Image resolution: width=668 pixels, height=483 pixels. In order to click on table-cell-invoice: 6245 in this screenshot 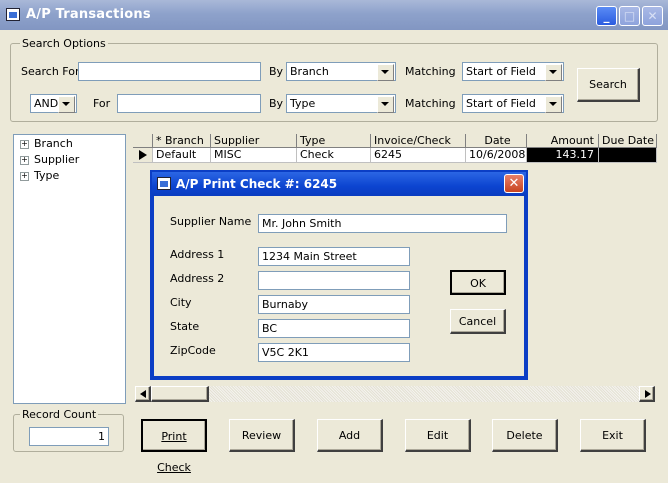, I will do `click(418, 155)`.